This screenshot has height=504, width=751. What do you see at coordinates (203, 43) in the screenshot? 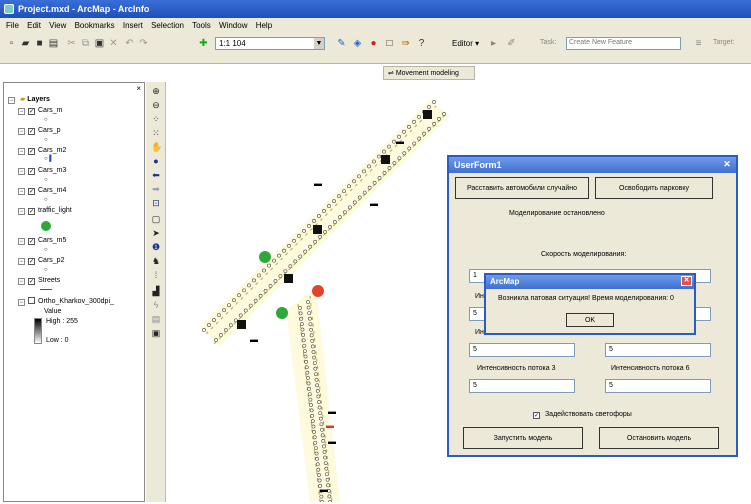
I see `add-data-icon: ✚` at bounding box center [203, 43].